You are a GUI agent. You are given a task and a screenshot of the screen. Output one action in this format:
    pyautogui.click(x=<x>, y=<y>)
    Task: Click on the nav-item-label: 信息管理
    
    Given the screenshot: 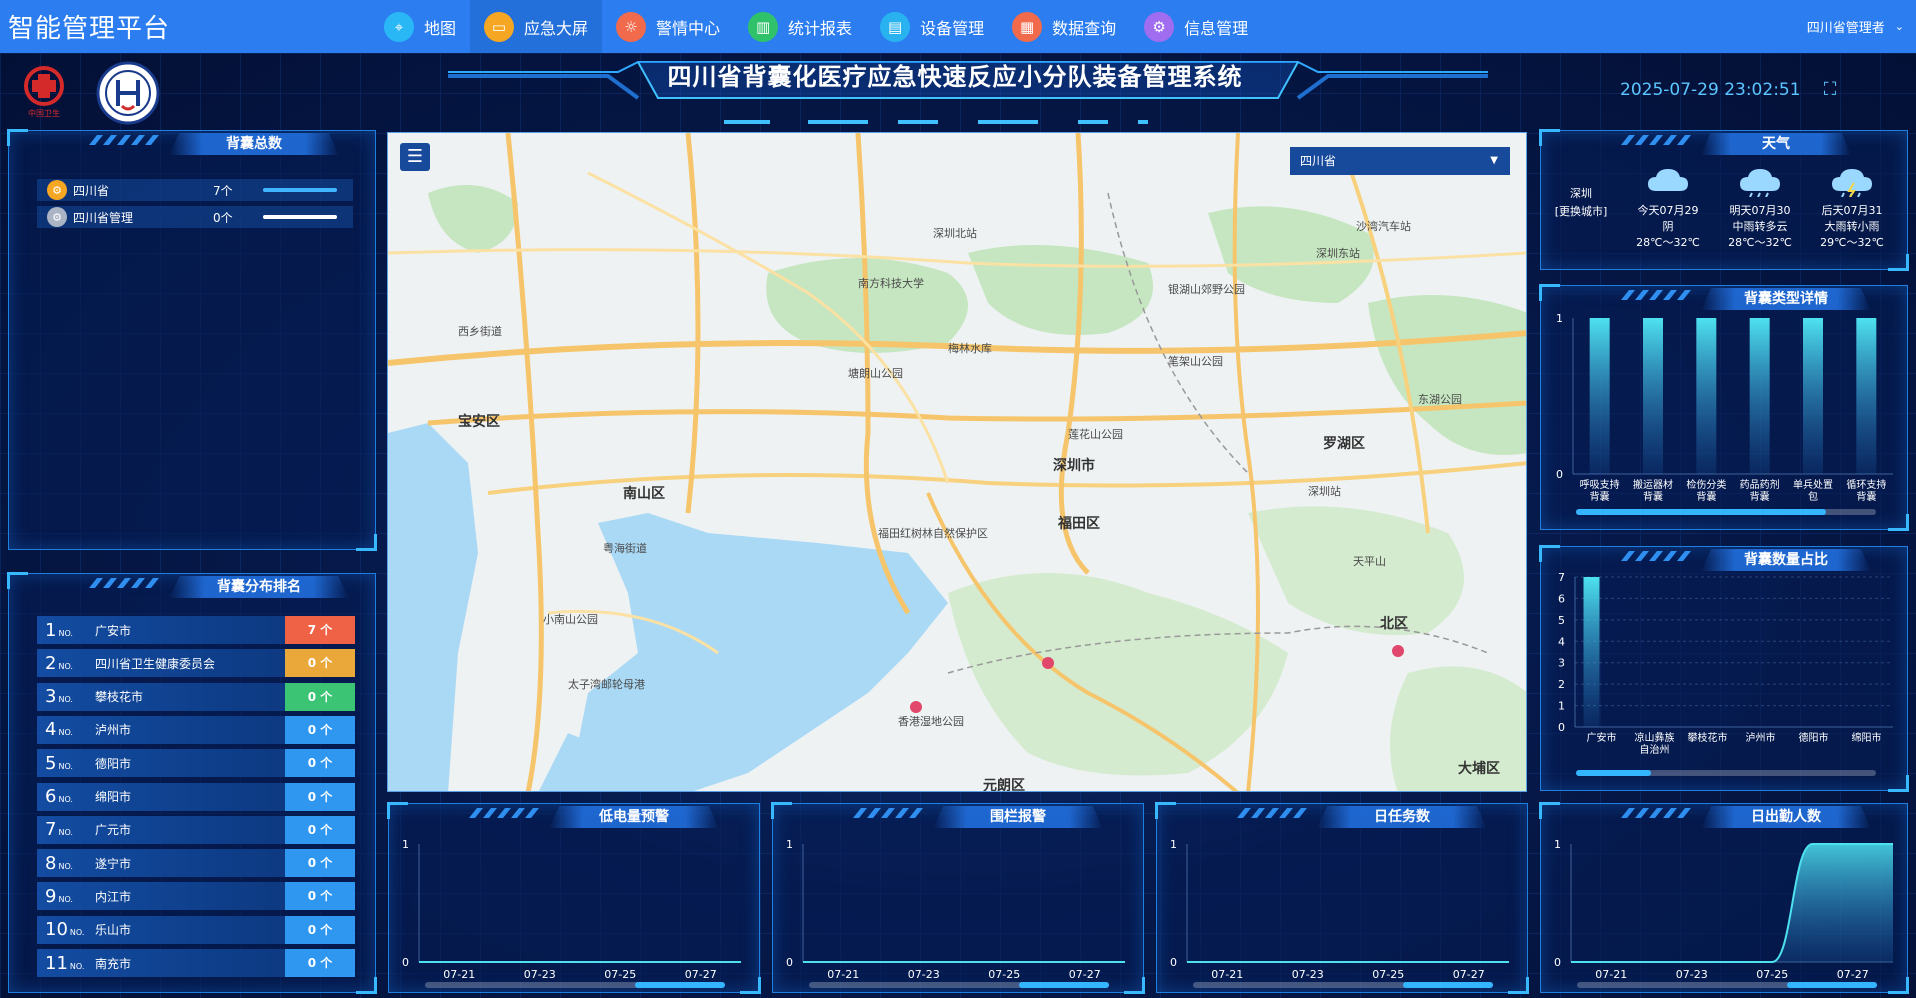 What is the action you would take?
    pyautogui.click(x=1216, y=28)
    